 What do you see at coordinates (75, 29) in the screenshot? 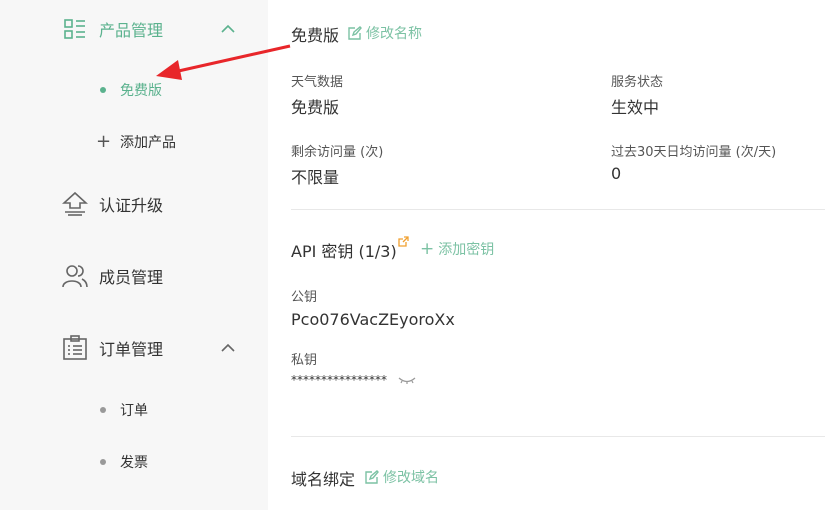
I see `list-grid-icon` at bounding box center [75, 29].